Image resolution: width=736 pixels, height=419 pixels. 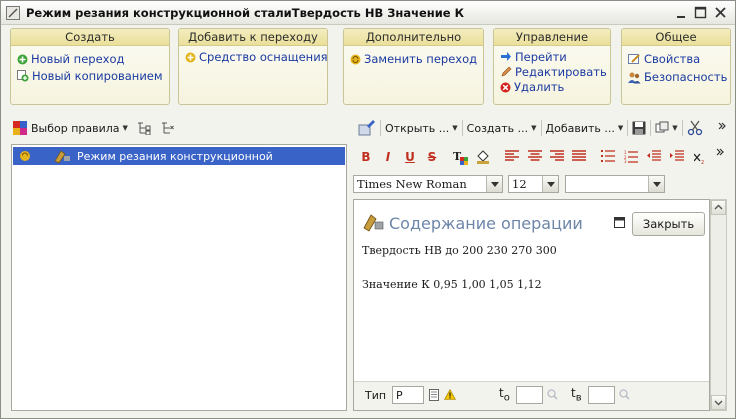 I want to click on restore-icon, so click(x=619, y=222).